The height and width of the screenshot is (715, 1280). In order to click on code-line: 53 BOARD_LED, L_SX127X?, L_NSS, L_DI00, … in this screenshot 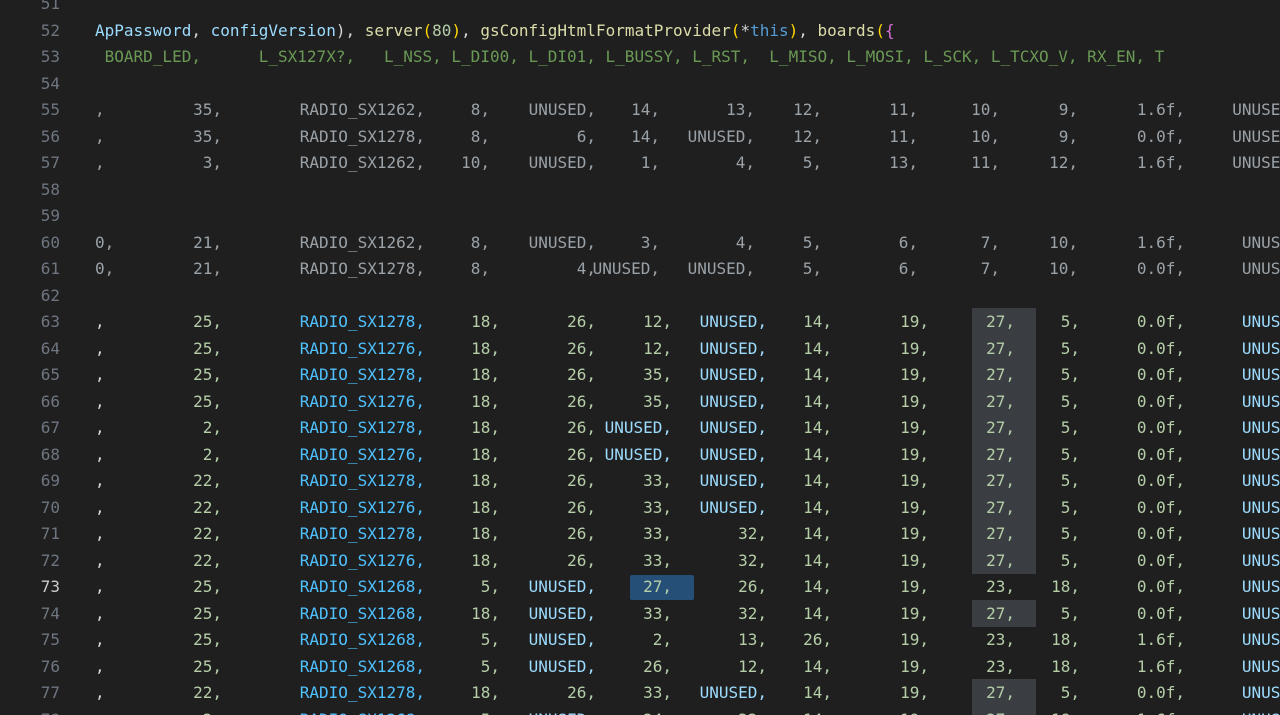, I will do `click(640, 57)`.